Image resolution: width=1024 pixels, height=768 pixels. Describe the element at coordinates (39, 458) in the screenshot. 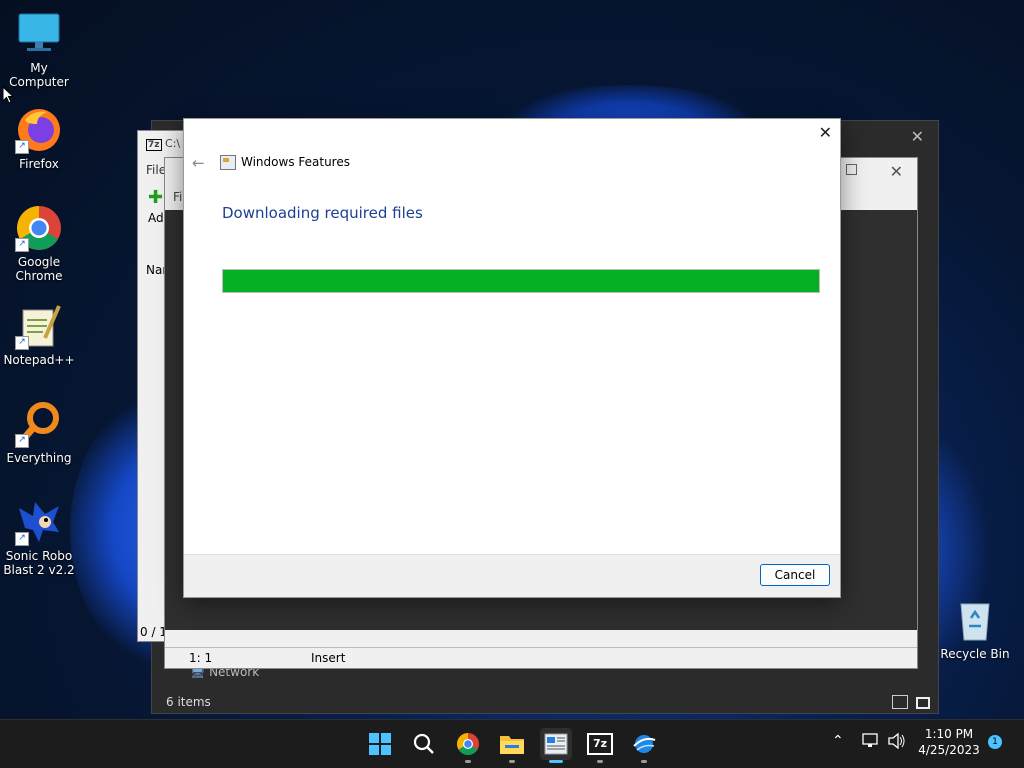

I see `desktop-icon-label: Everything` at that location.